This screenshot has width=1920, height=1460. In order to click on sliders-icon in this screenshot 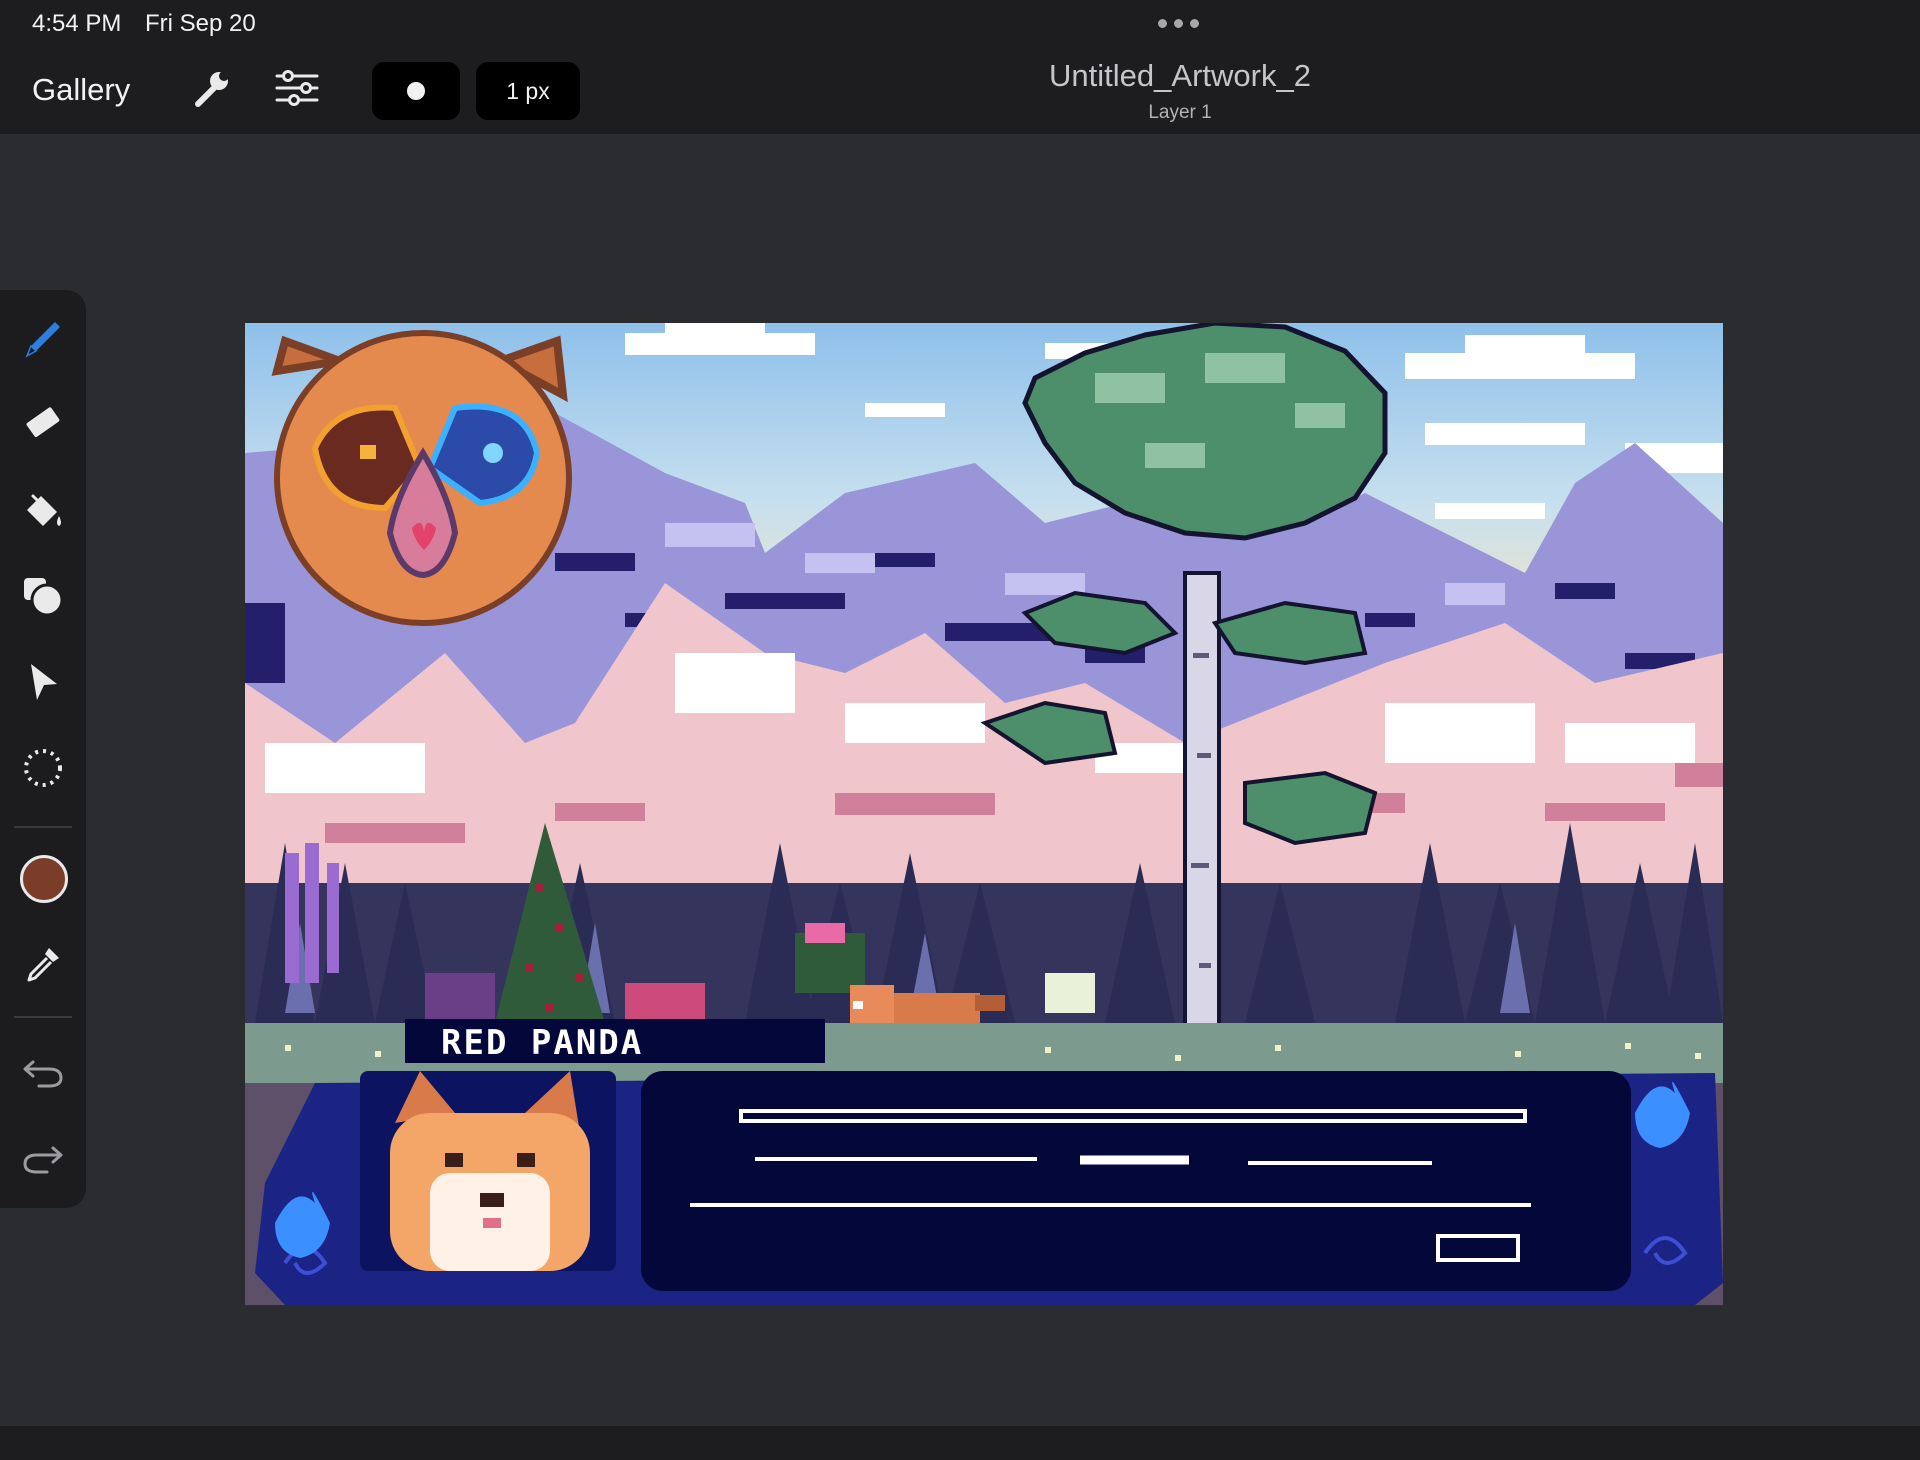, I will do `click(297, 89)`.